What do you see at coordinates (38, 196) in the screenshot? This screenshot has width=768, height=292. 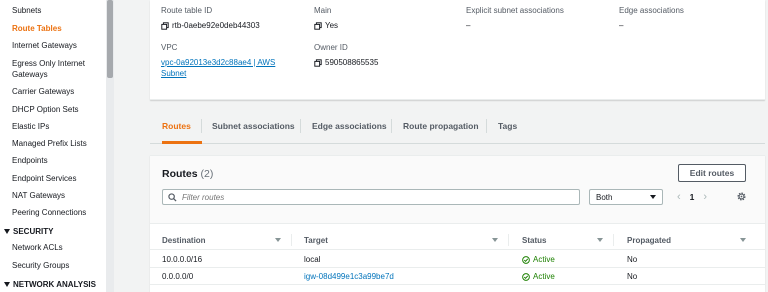 I see `sidebar-item-nat-gateways: NAT Gateways` at bounding box center [38, 196].